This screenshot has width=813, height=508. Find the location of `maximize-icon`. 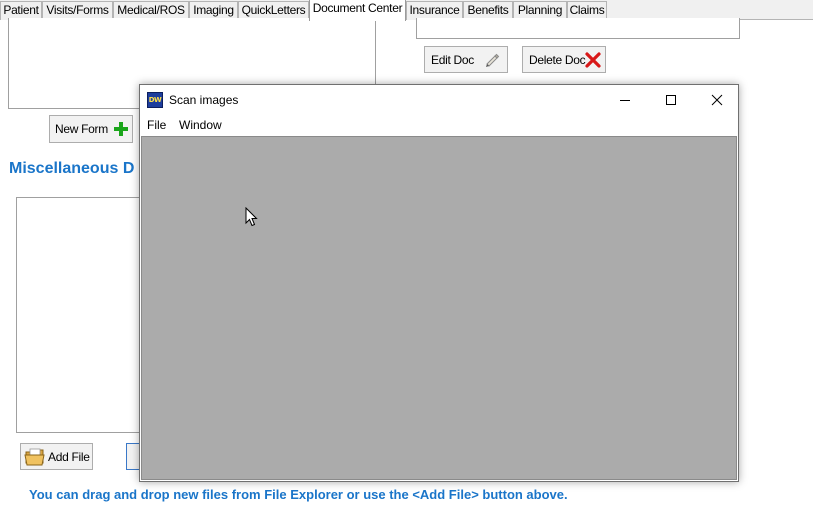

maximize-icon is located at coordinates (671, 100).